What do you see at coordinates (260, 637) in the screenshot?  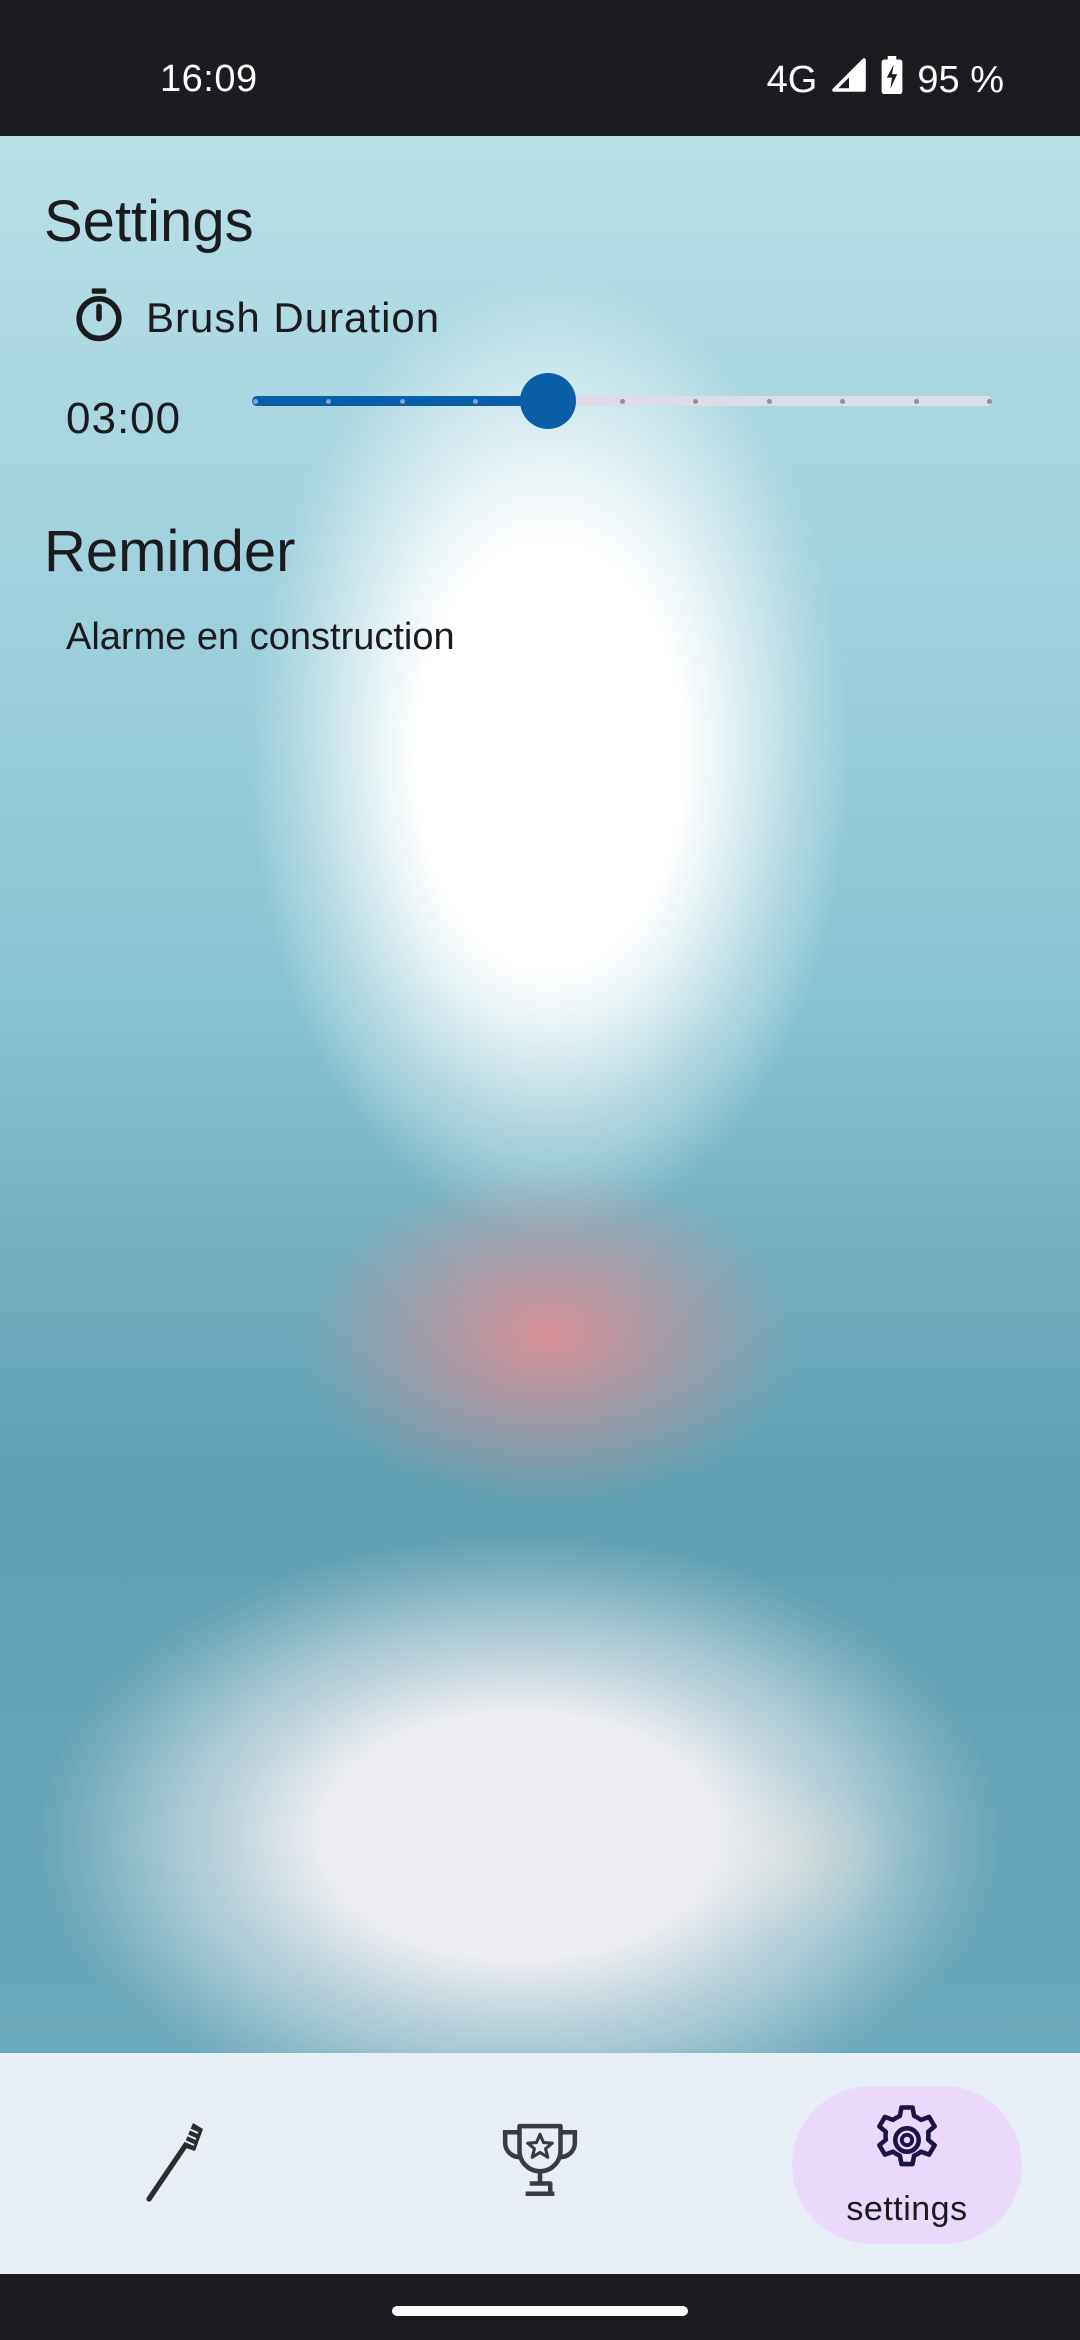 I see `reminder-text: Alarme en construction` at bounding box center [260, 637].